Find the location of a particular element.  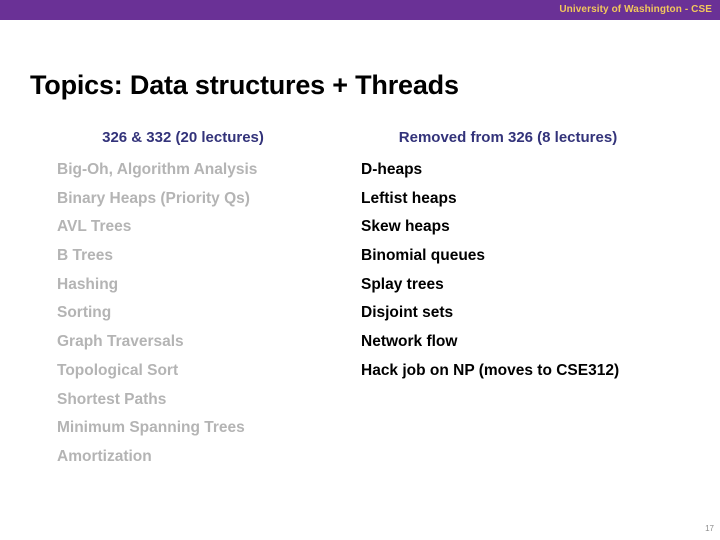

slide-title: Topics: Data structures + Threads is located at coordinates (244, 85).